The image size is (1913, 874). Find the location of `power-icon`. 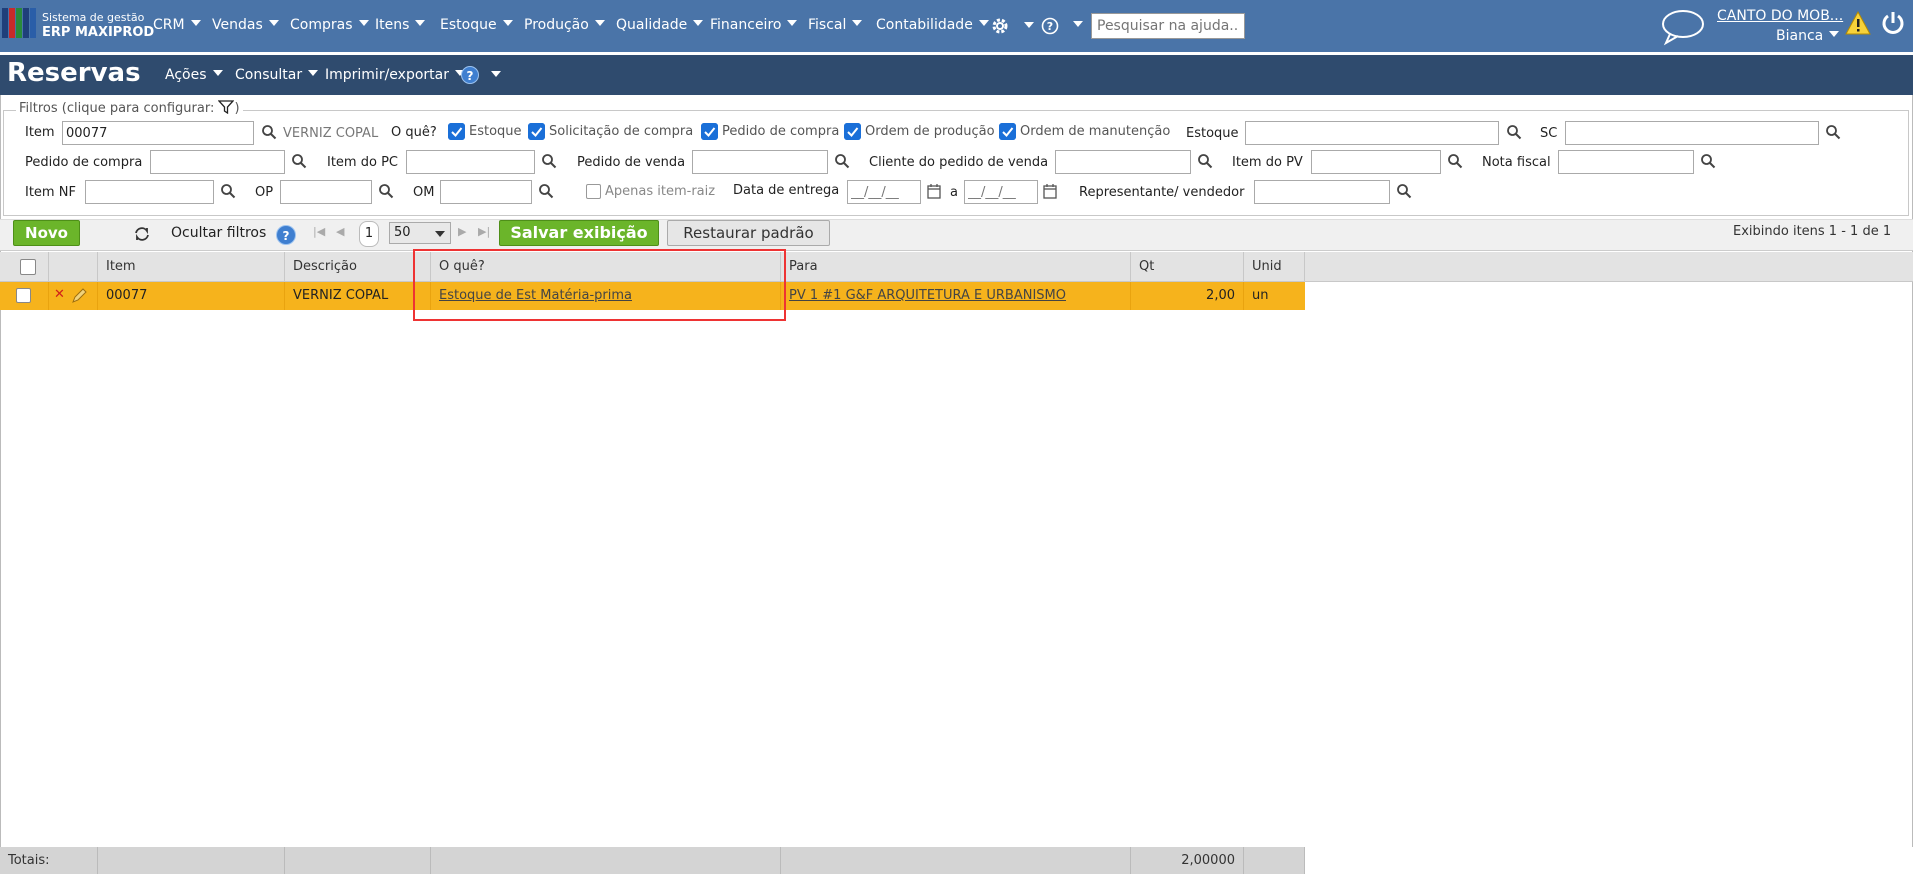

power-icon is located at coordinates (1893, 23).